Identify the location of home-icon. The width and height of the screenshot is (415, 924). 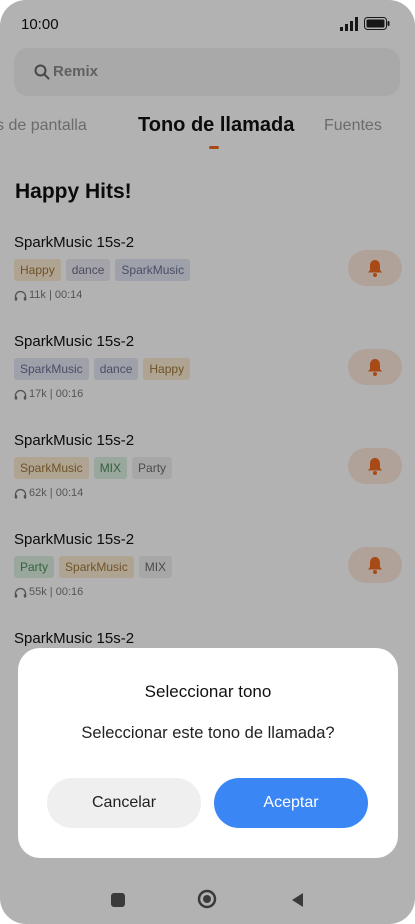
(207, 899).